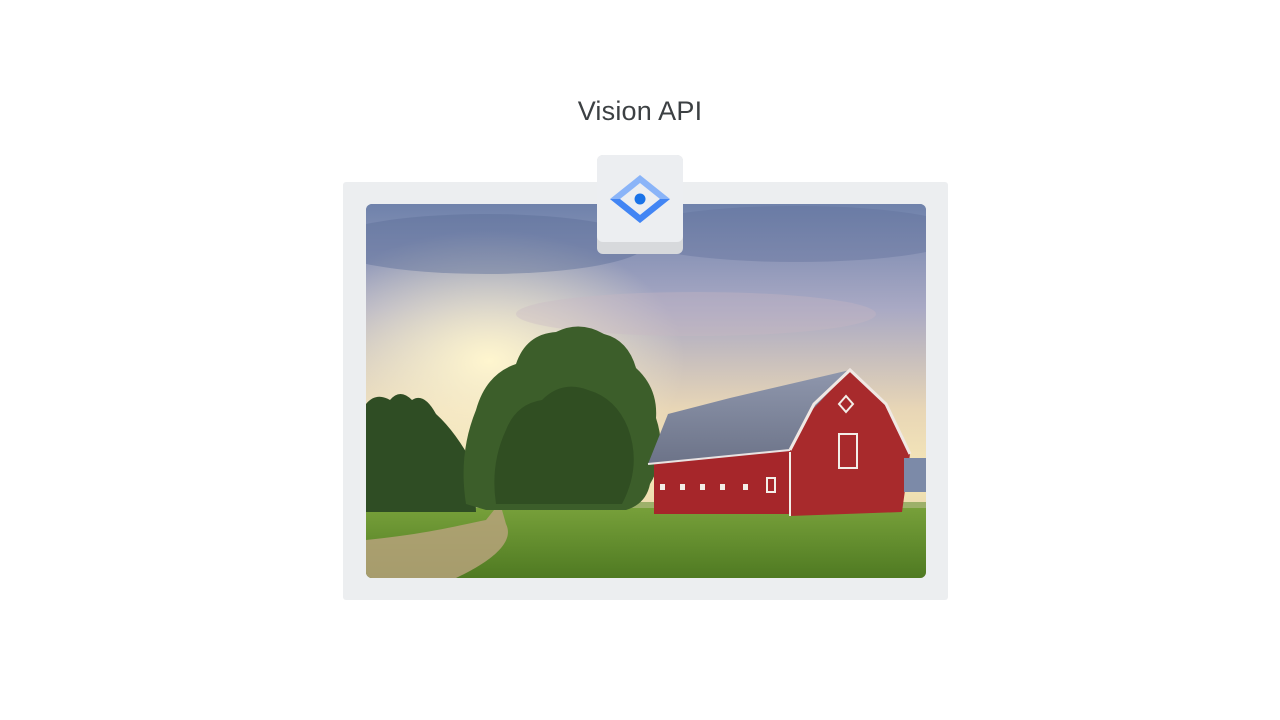 Image resolution: width=1280 pixels, height=720 pixels. What do you see at coordinates (640, 111) in the screenshot?
I see `page-title: Vision API` at bounding box center [640, 111].